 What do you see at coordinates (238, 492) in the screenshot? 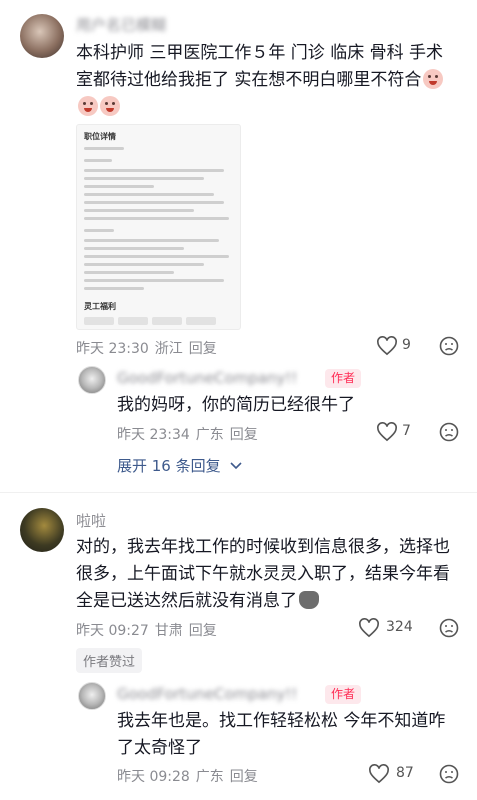
I see `divider` at bounding box center [238, 492].